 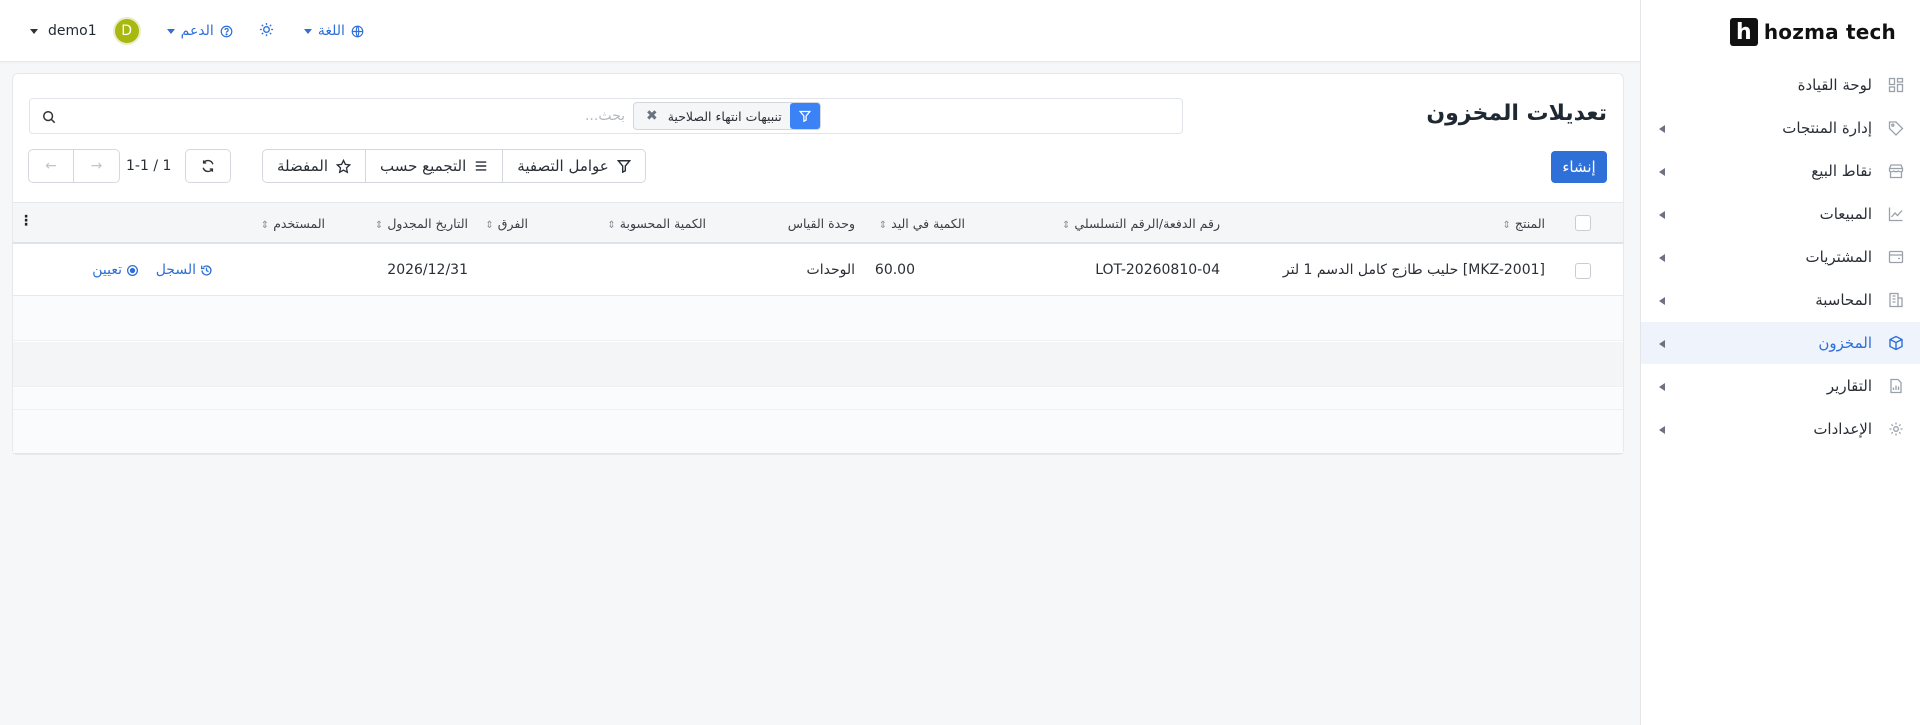 What do you see at coordinates (49, 118) in the screenshot?
I see `search-icon` at bounding box center [49, 118].